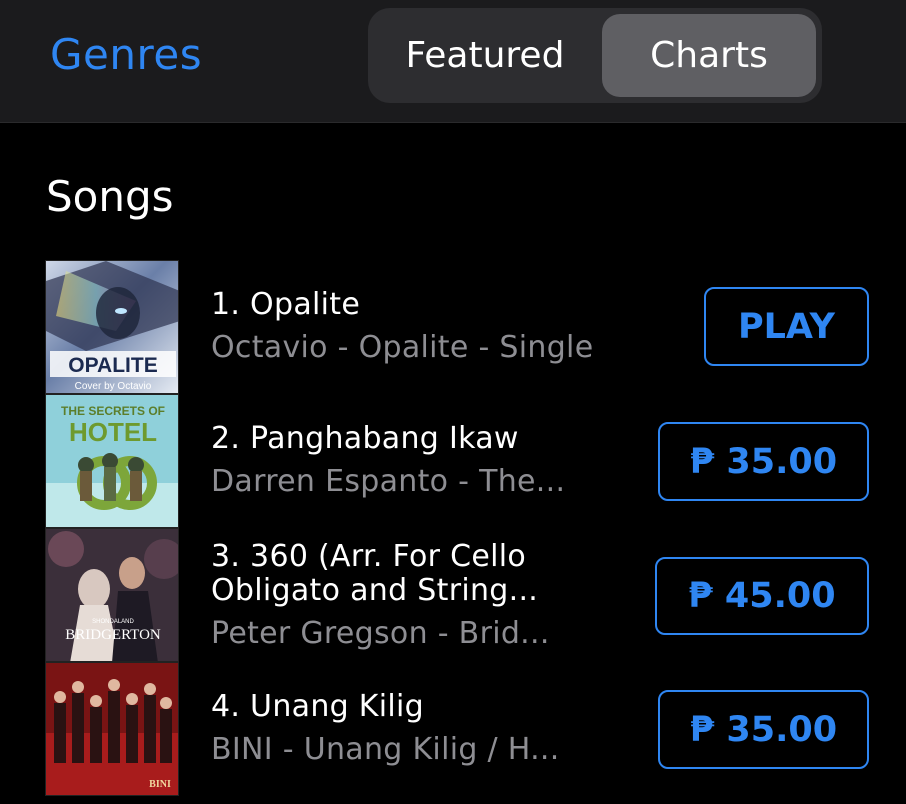 The image size is (906, 804). I want to click on album-art-title: BRIDGERTON, so click(113, 635).